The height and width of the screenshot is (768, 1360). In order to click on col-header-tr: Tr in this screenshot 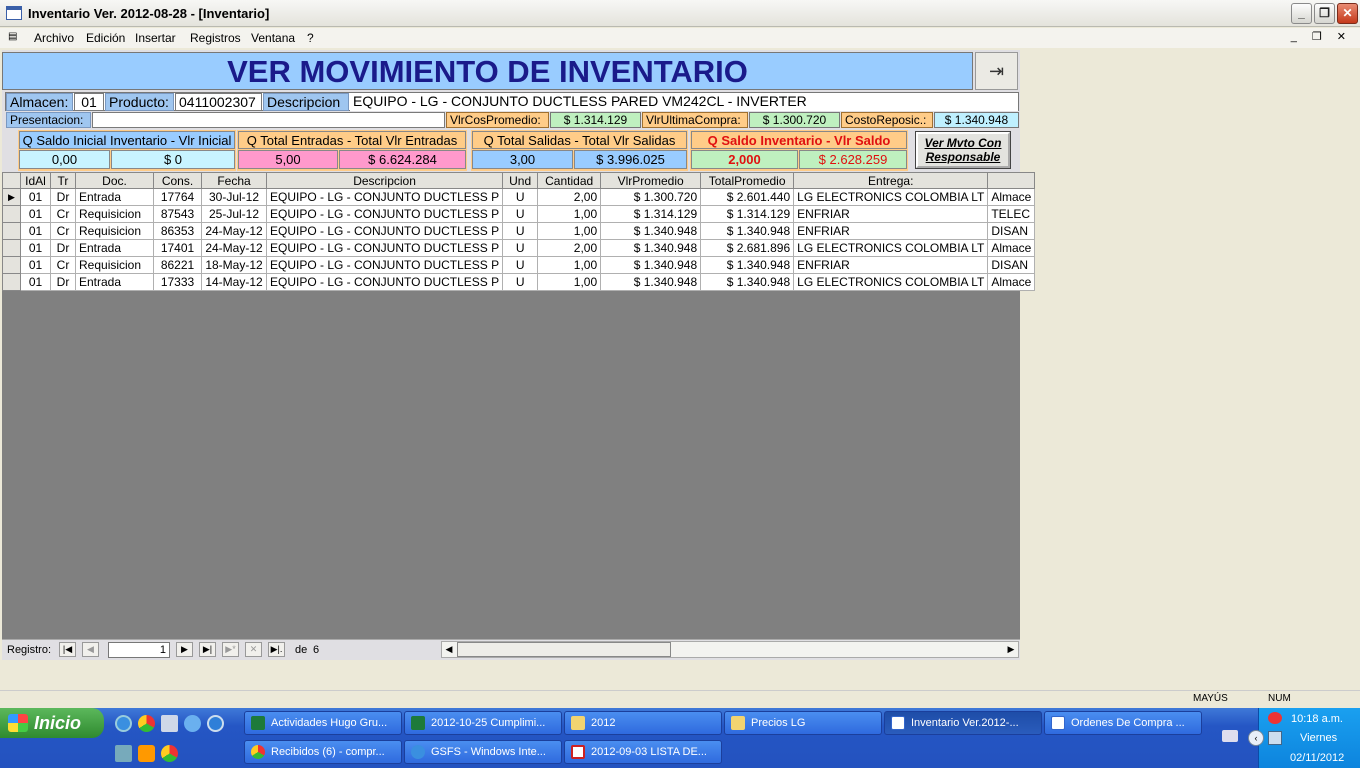, I will do `click(63, 180)`.